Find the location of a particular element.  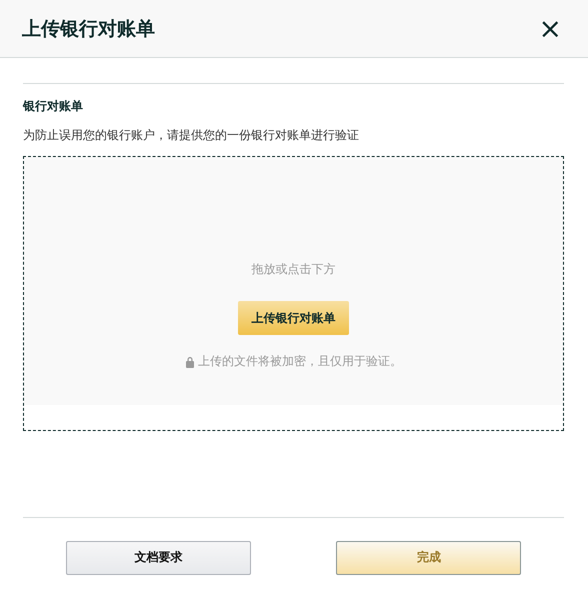

drop-hint: 拖放或点击下方 is located at coordinates (294, 269).